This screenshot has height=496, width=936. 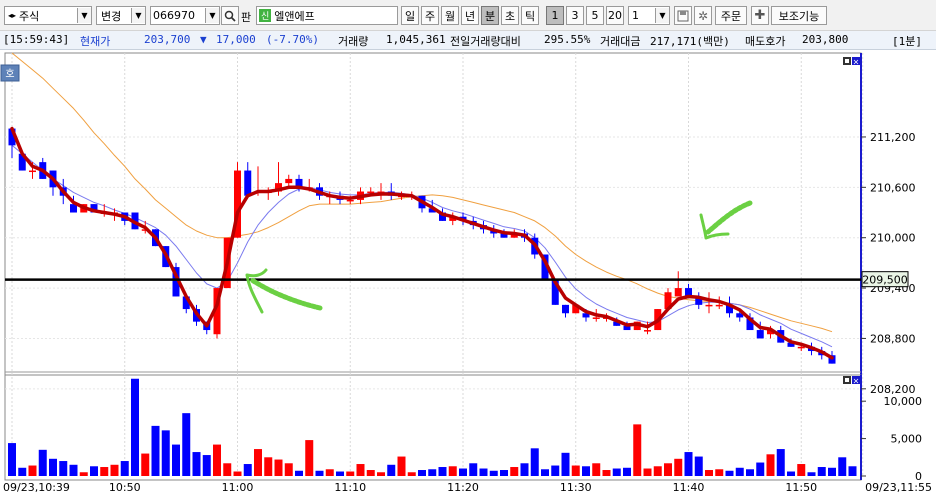 What do you see at coordinates (121, 15) in the screenshot?
I see `change-select: 변경 ▼` at bounding box center [121, 15].